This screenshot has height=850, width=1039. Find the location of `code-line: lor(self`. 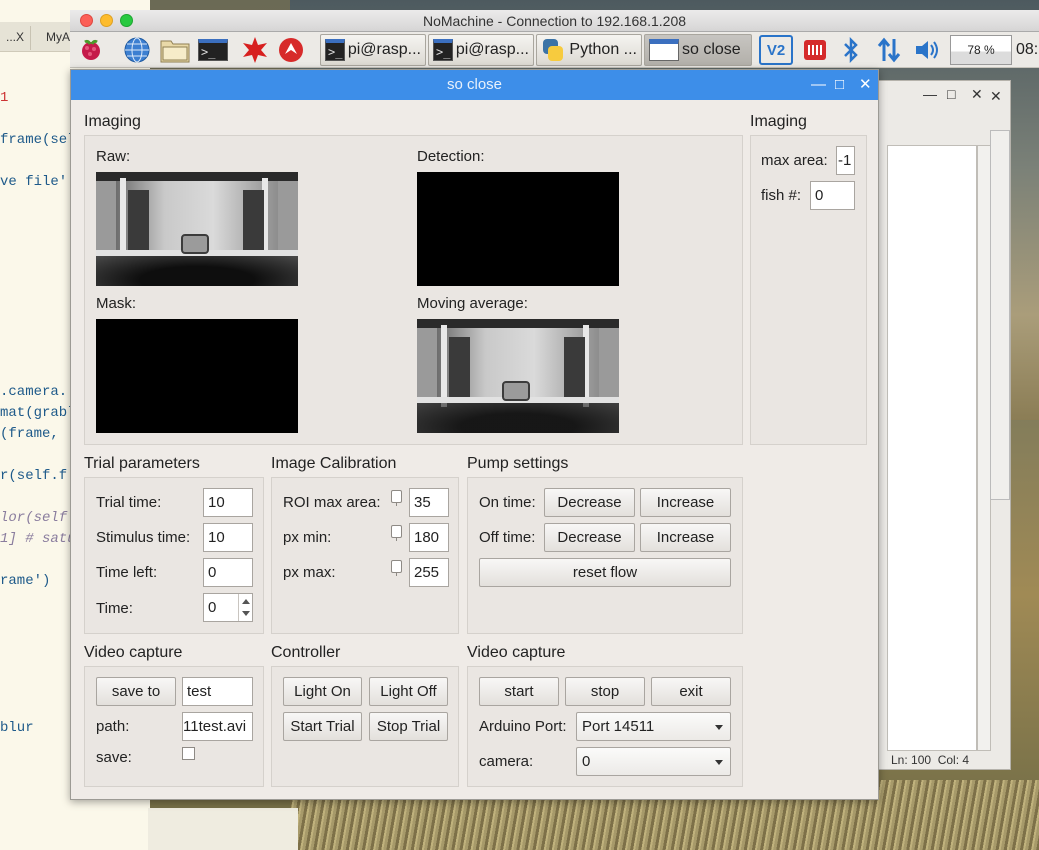

code-line: lor(self is located at coordinates (34, 518).